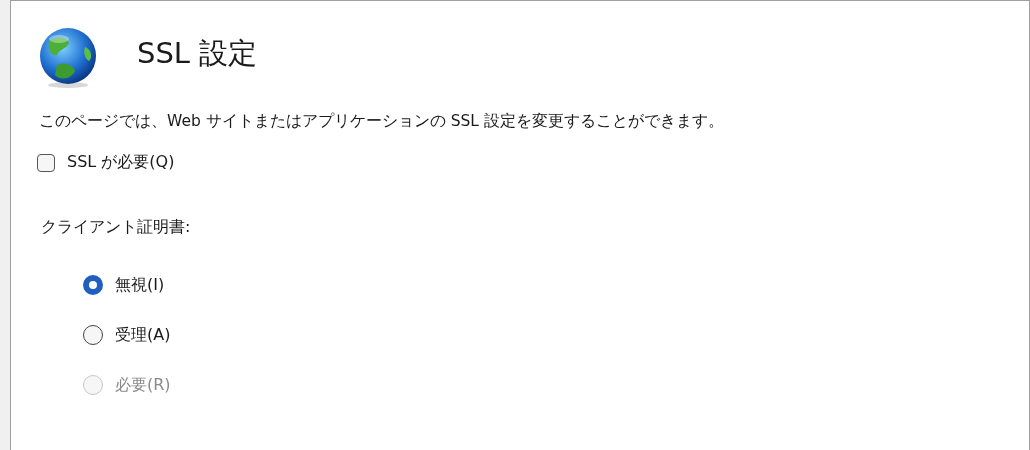  What do you see at coordinates (127, 335) in the screenshot?
I see `radio-option: 受理(A)` at bounding box center [127, 335].